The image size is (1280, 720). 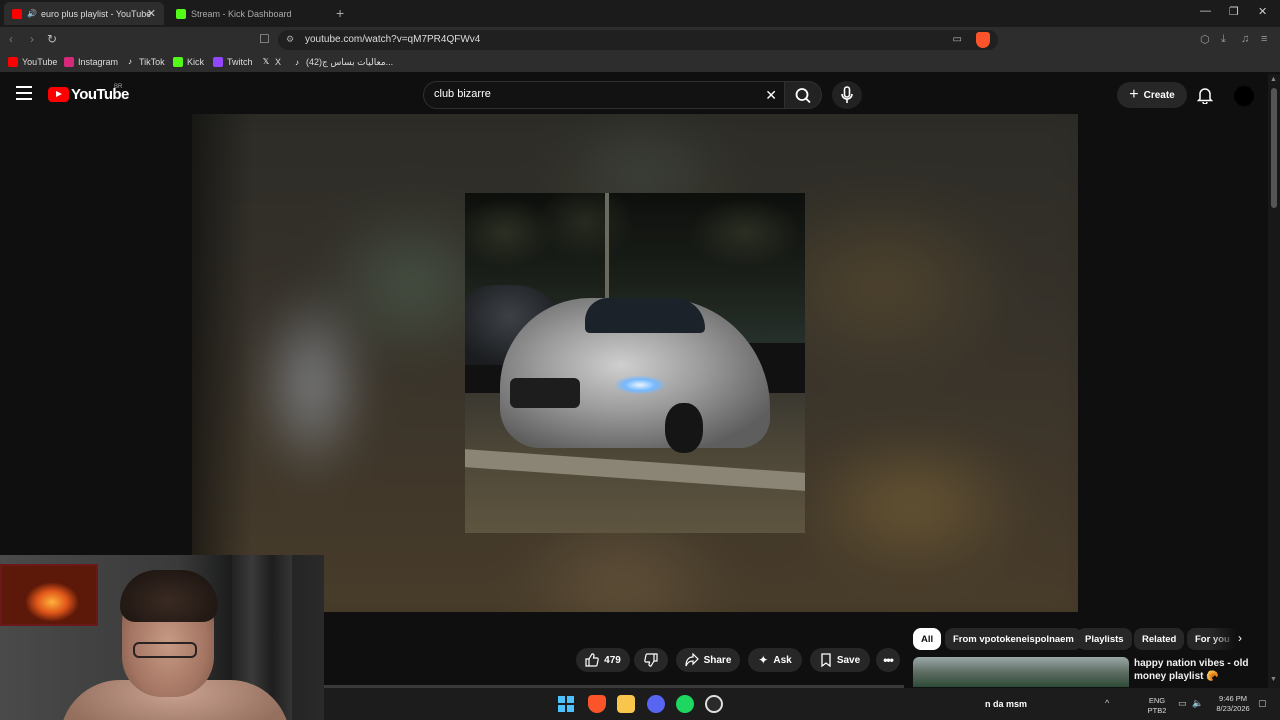 I want to click on youtube-header: YouTube BR ✕ + Create, so click(x=634, y=95).